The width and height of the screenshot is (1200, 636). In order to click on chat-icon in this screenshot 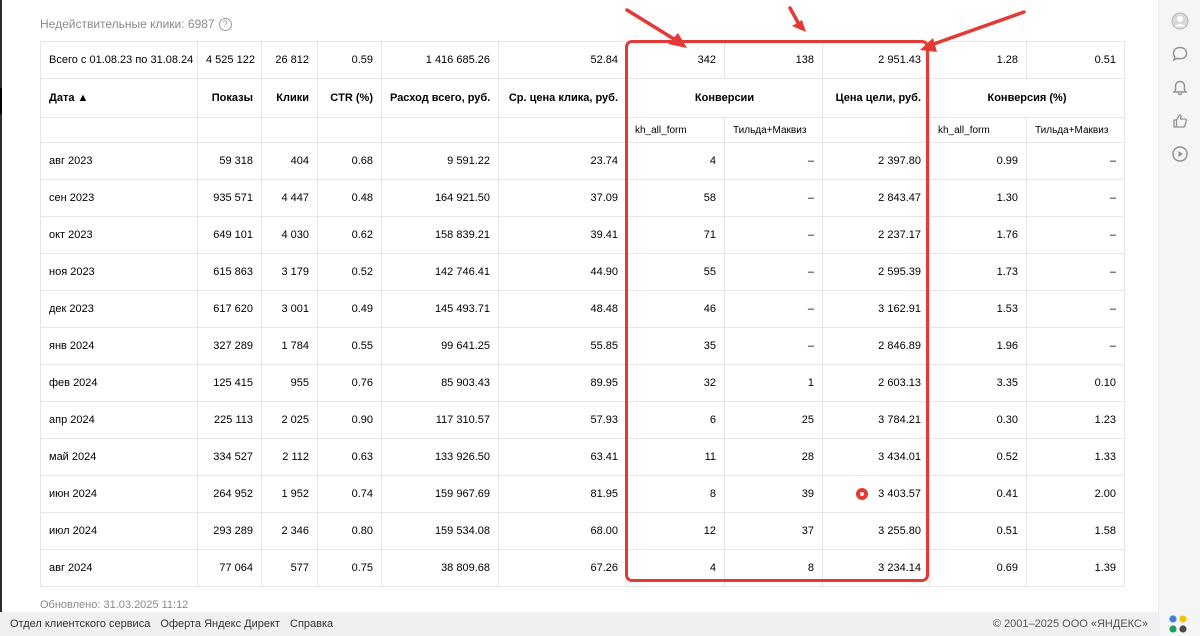, I will do `click(1180, 54)`.